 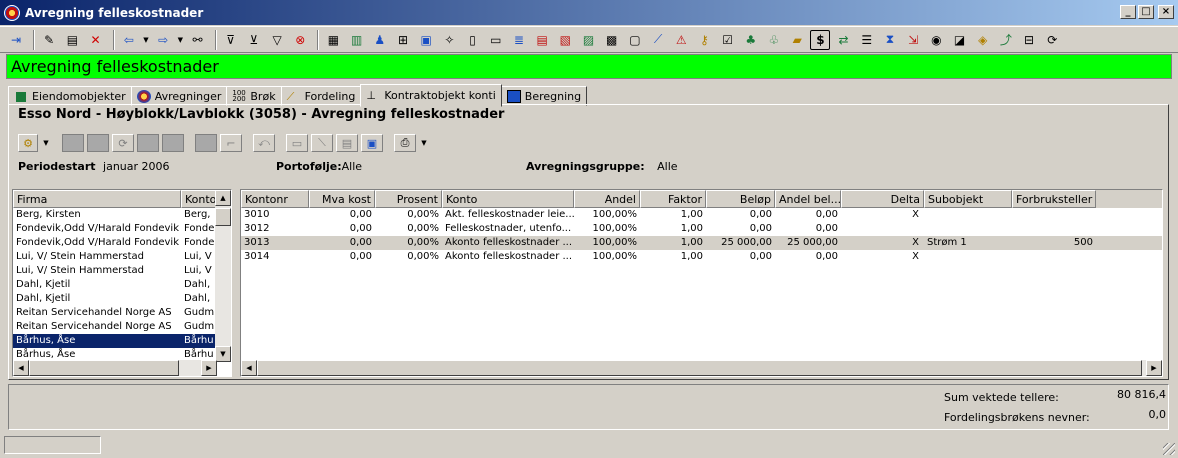 I want to click on window-icon: ▢, so click(x=635, y=40).